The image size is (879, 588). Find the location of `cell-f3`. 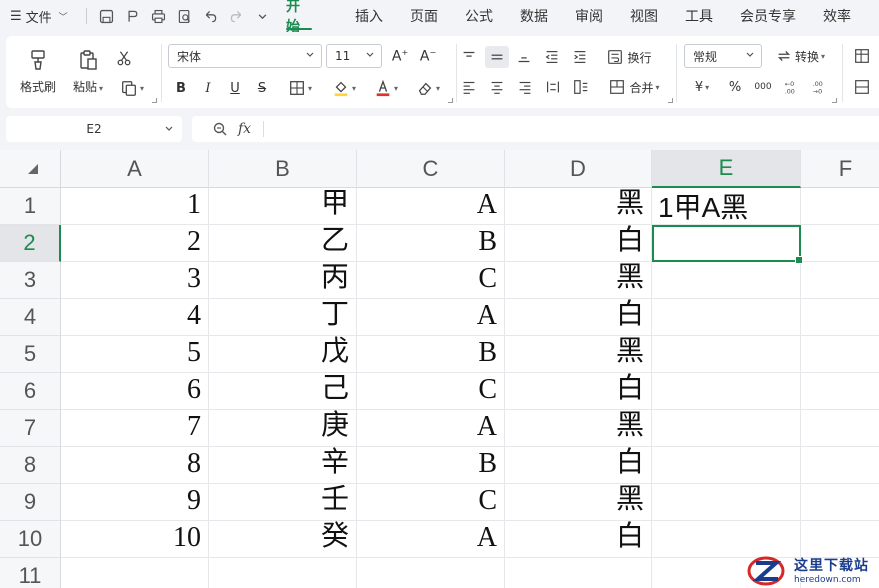

cell-f3 is located at coordinates (840, 280).